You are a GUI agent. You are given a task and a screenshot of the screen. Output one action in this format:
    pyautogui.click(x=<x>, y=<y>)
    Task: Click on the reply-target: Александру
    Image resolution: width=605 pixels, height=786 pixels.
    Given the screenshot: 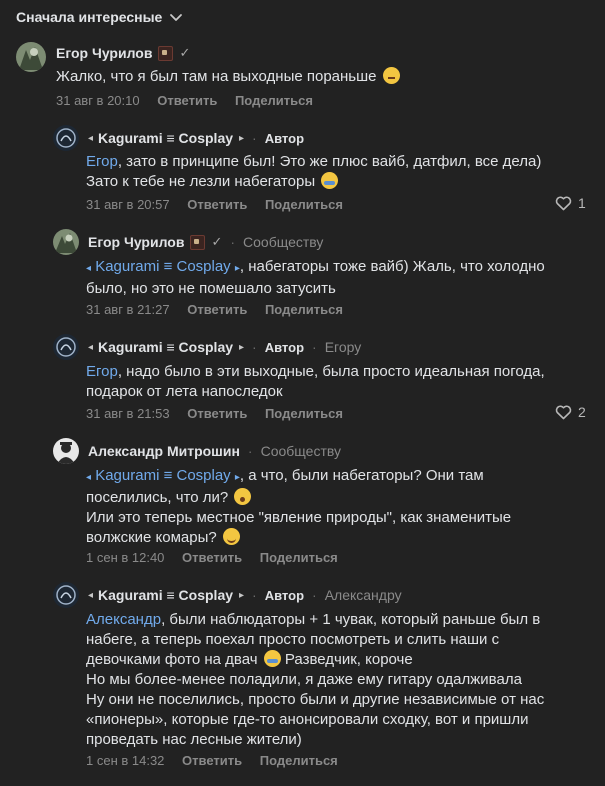 What is the action you would take?
    pyautogui.click(x=363, y=595)
    